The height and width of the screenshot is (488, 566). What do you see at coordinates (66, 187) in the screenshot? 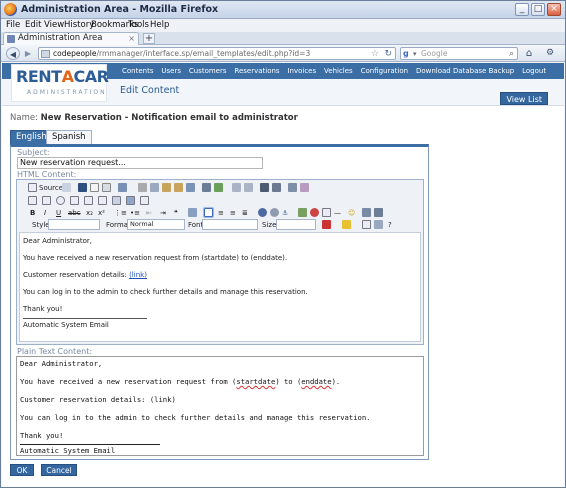
I see `save-icon` at bounding box center [66, 187].